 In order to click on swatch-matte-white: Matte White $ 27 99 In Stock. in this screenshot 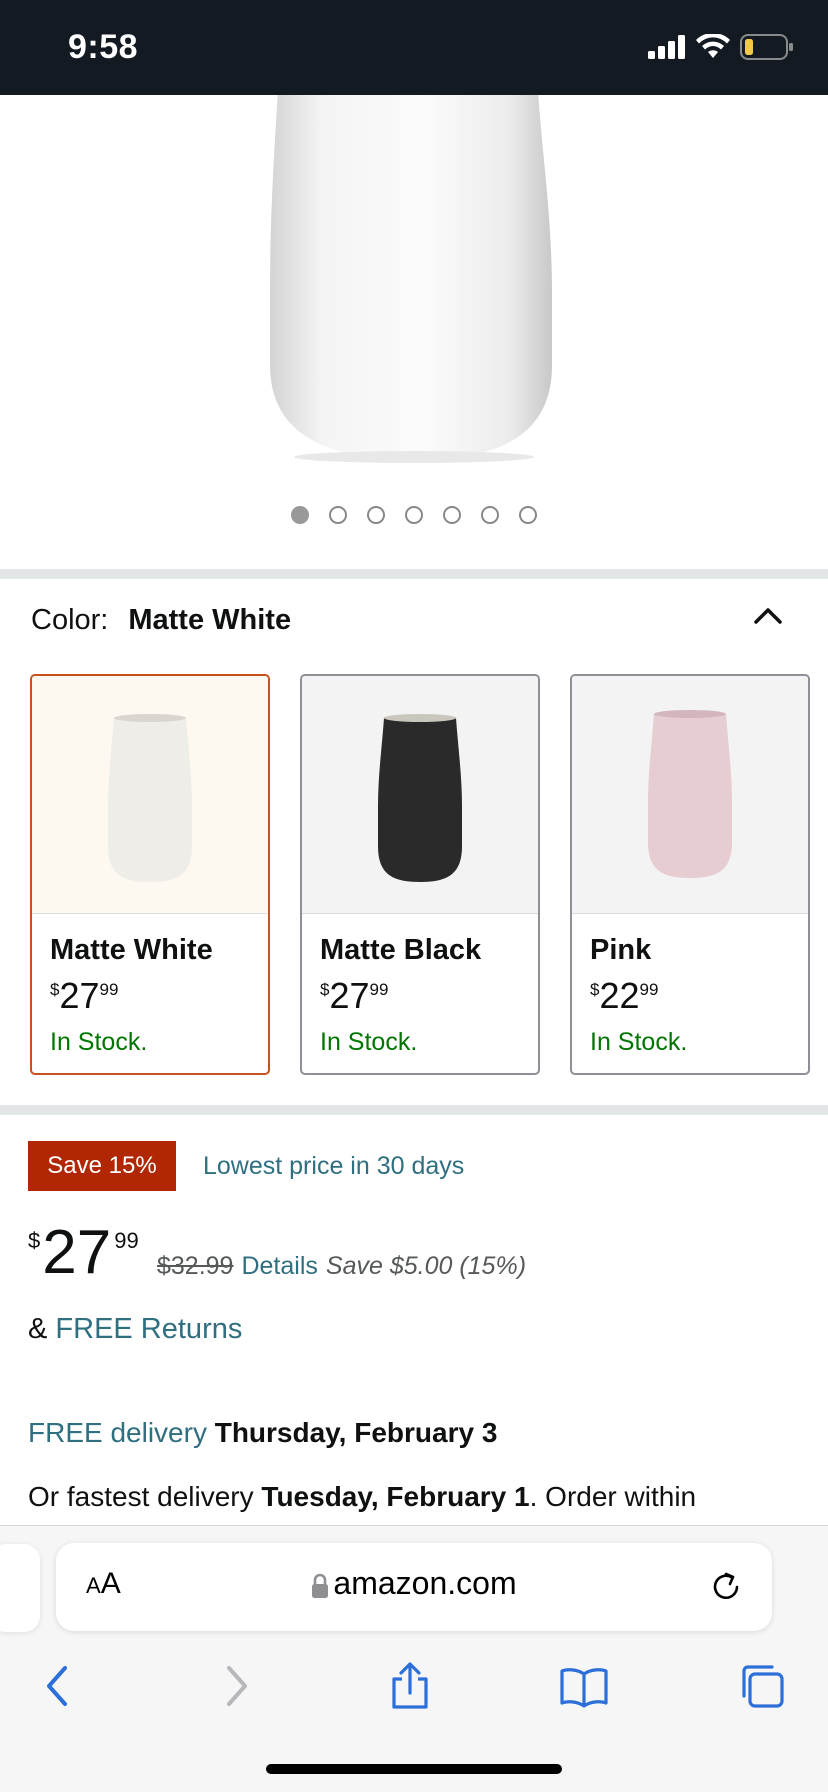, I will do `click(150, 874)`.